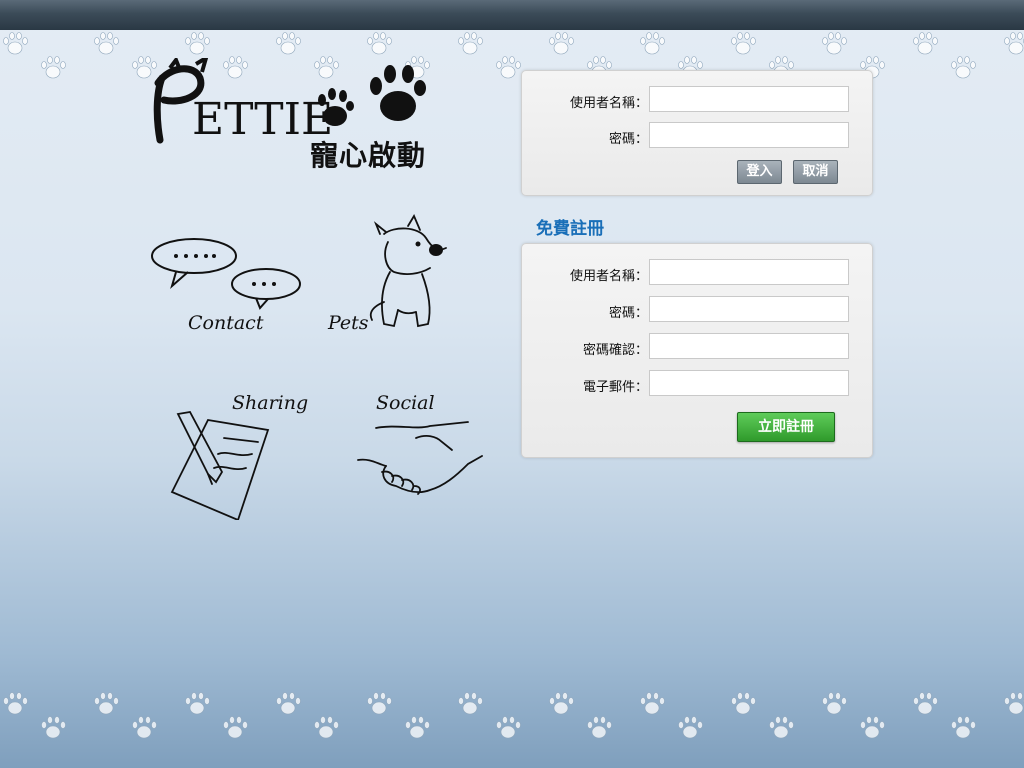  Describe the element at coordinates (749, 309) in the screenshot. I see `register-password-input` at that location.